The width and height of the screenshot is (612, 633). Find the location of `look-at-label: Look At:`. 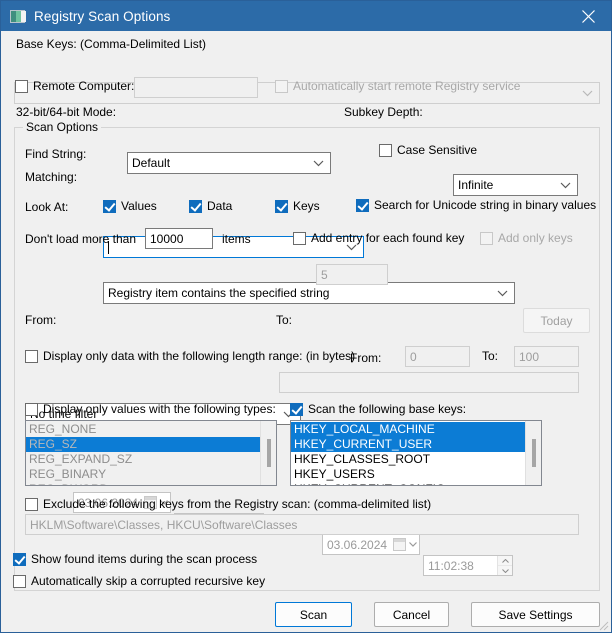

look-at-label: Look At: is located at coordinates (47, 207).